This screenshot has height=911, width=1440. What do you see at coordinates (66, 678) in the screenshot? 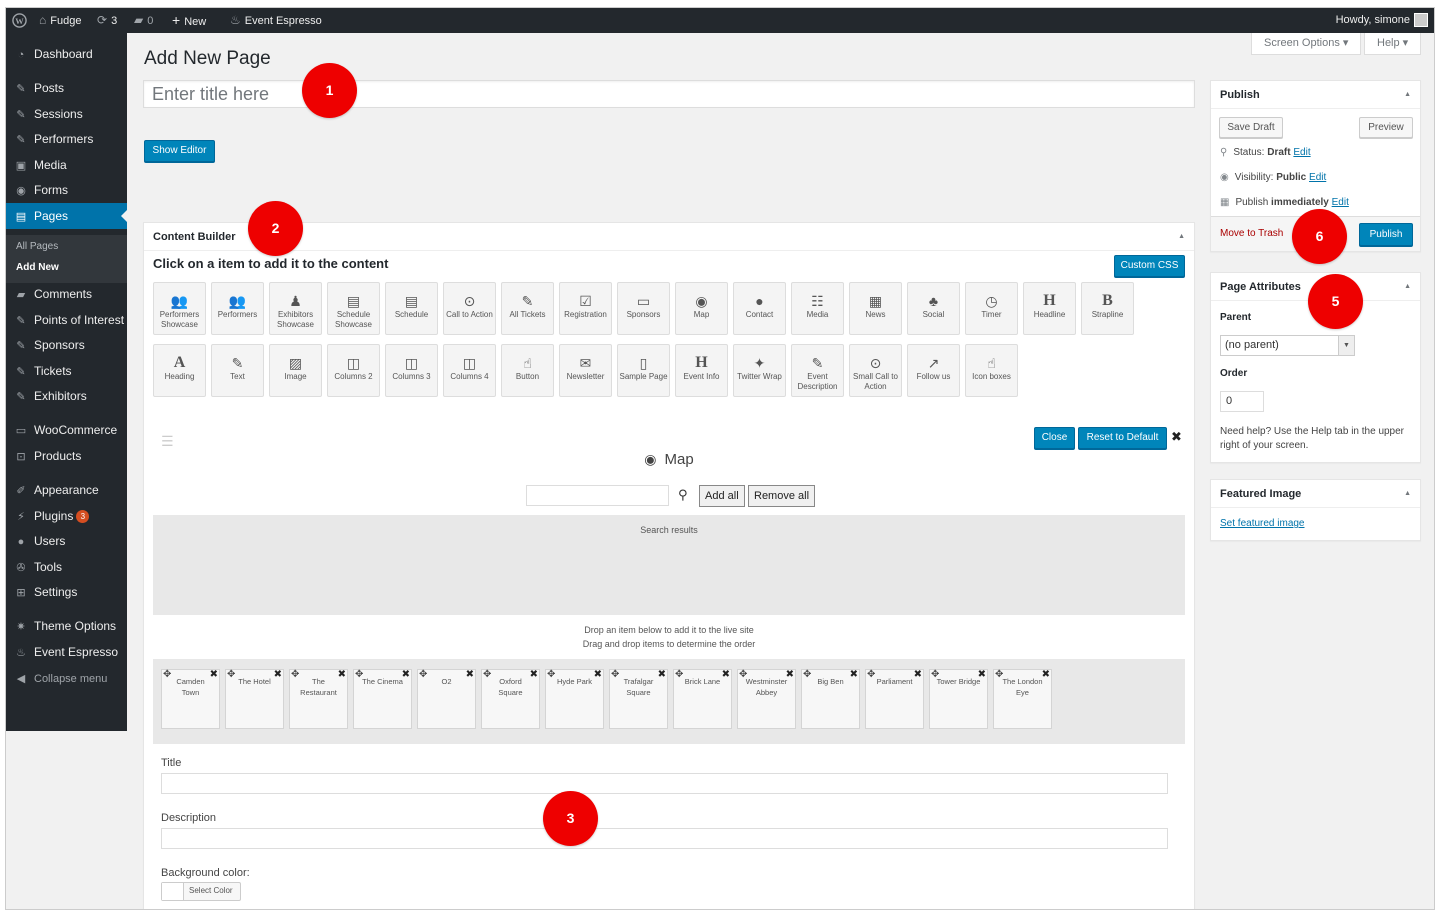
I see `collapse-menu-button: ◀ Collapse menu` at bounding box center [66, 678].